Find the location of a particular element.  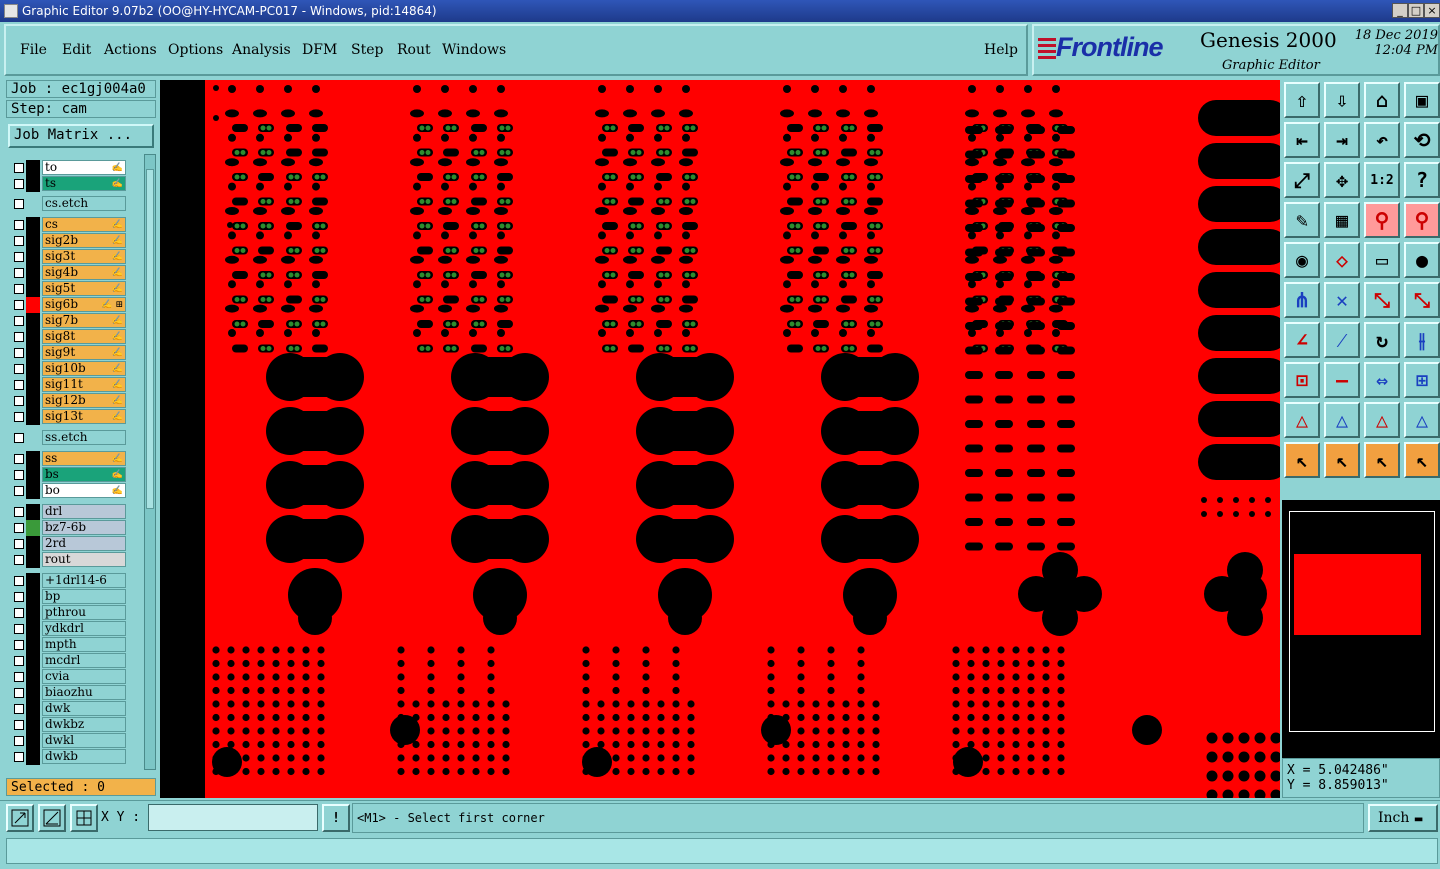

triangle-red-button: △ is located at coordinates (1302, 420).